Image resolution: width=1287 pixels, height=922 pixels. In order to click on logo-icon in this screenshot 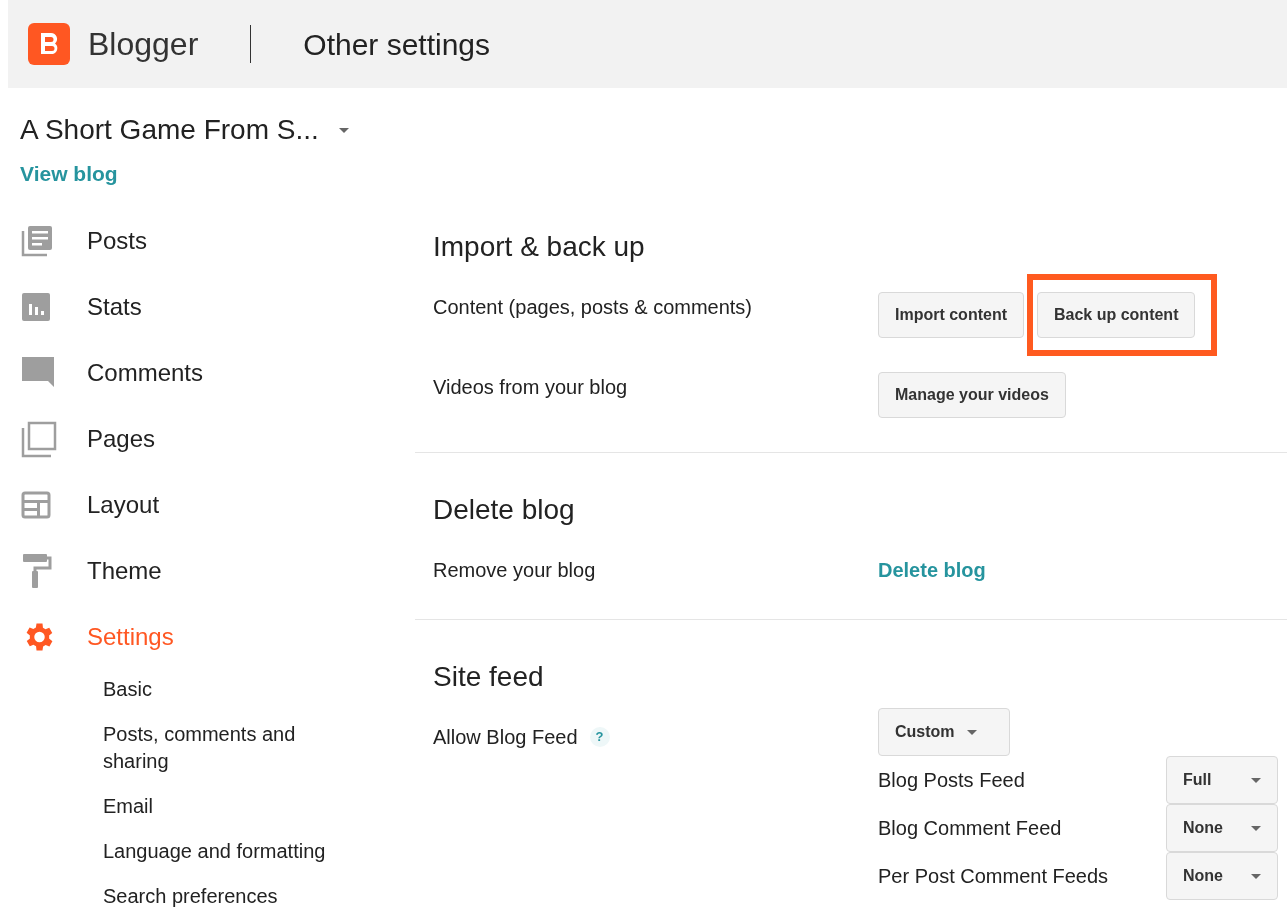, I will do `click(49, 44)`.